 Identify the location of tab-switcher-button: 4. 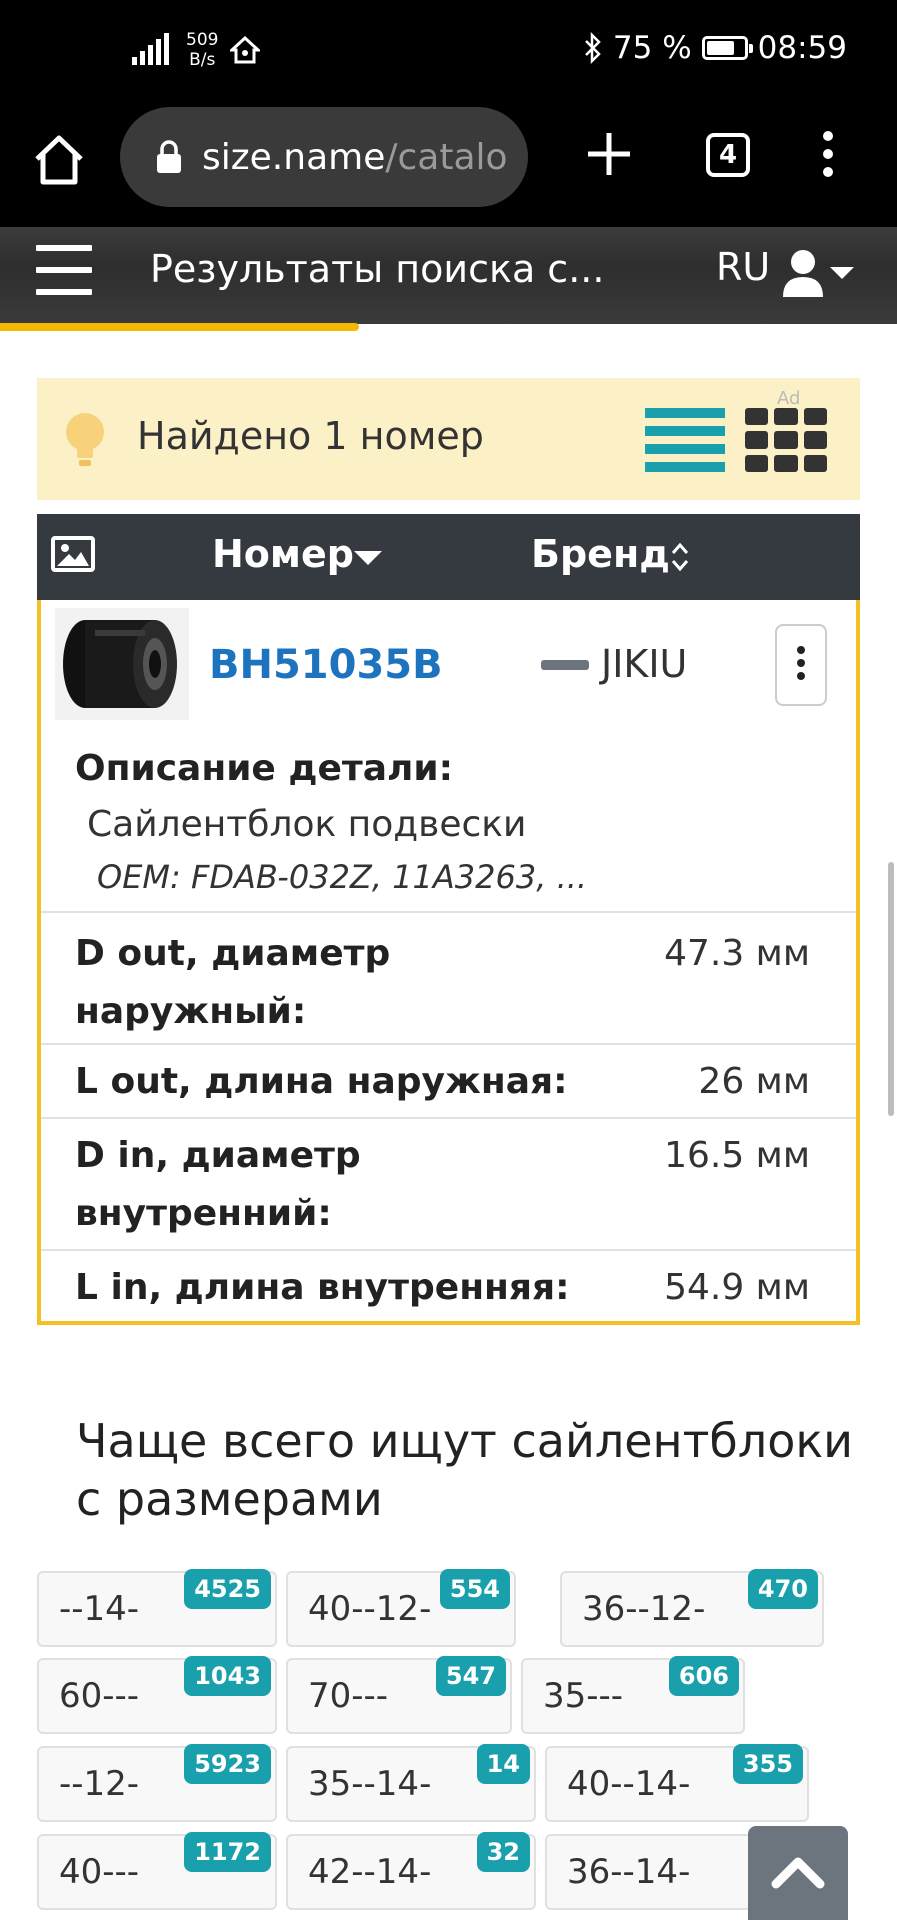
(728, 155).